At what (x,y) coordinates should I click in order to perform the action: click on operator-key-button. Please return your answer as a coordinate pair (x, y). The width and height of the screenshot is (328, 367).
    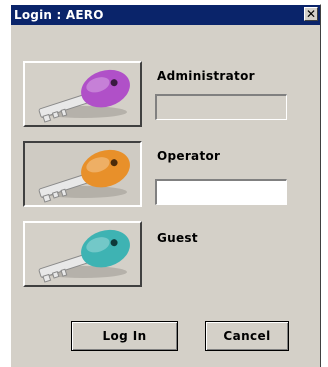
    Looking at the image, I should click on (82, 174).